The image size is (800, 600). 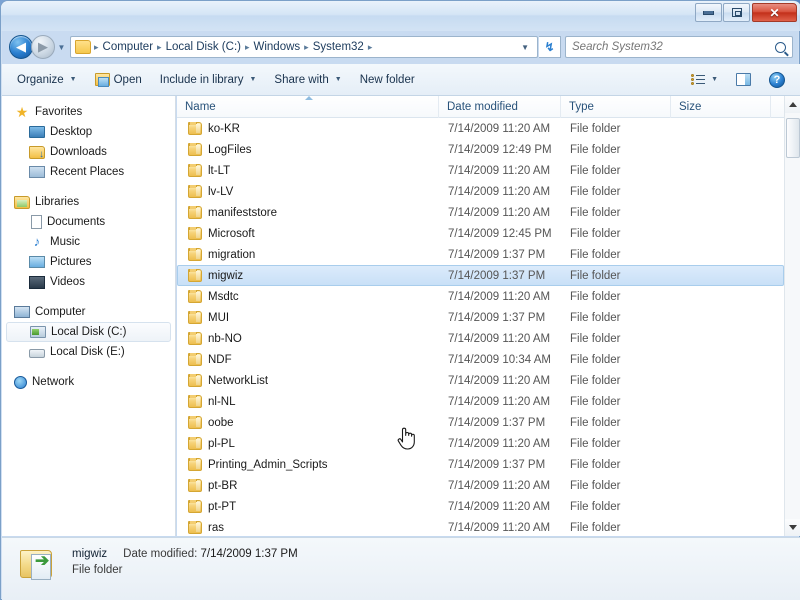 I want to click on chevron-down-icon: ▼, so click(x=61, y=47).